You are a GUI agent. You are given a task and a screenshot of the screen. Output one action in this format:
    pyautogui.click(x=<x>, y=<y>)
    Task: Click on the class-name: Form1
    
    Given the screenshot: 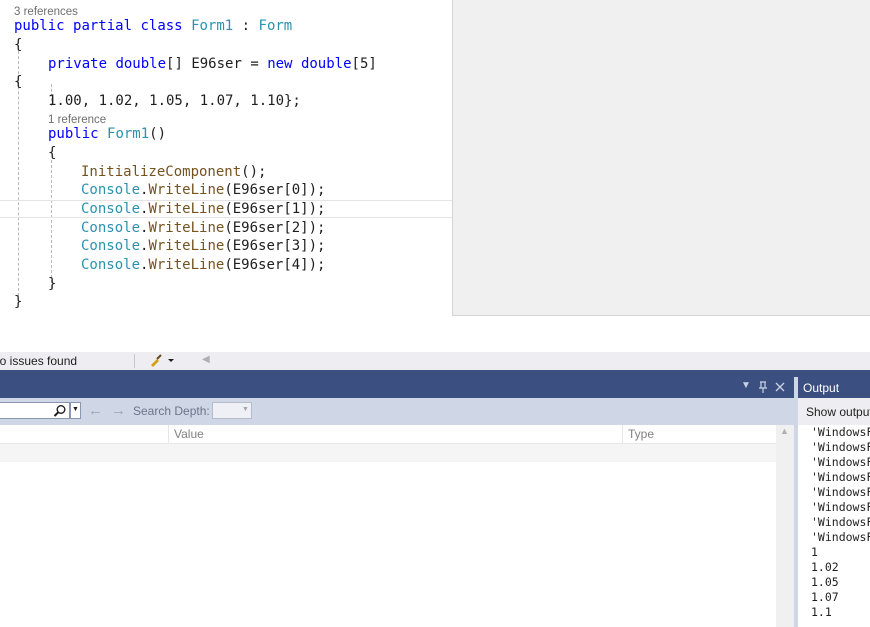 What is the action you would take?
    pyautogui.click(x=212, y=26)
    